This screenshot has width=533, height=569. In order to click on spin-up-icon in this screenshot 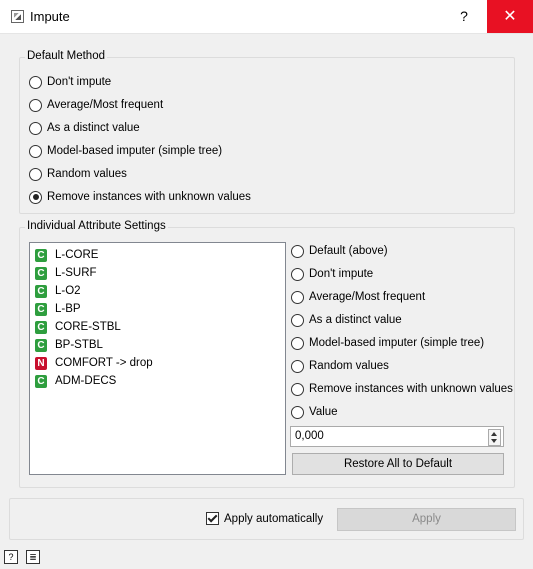, I will do `click(494, 434)`.